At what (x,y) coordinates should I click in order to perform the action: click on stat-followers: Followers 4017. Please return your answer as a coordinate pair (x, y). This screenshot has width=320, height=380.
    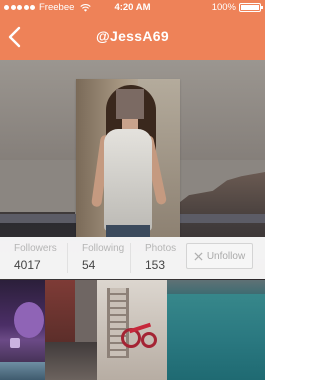
    Looking at the image, I should click on (33, 258).